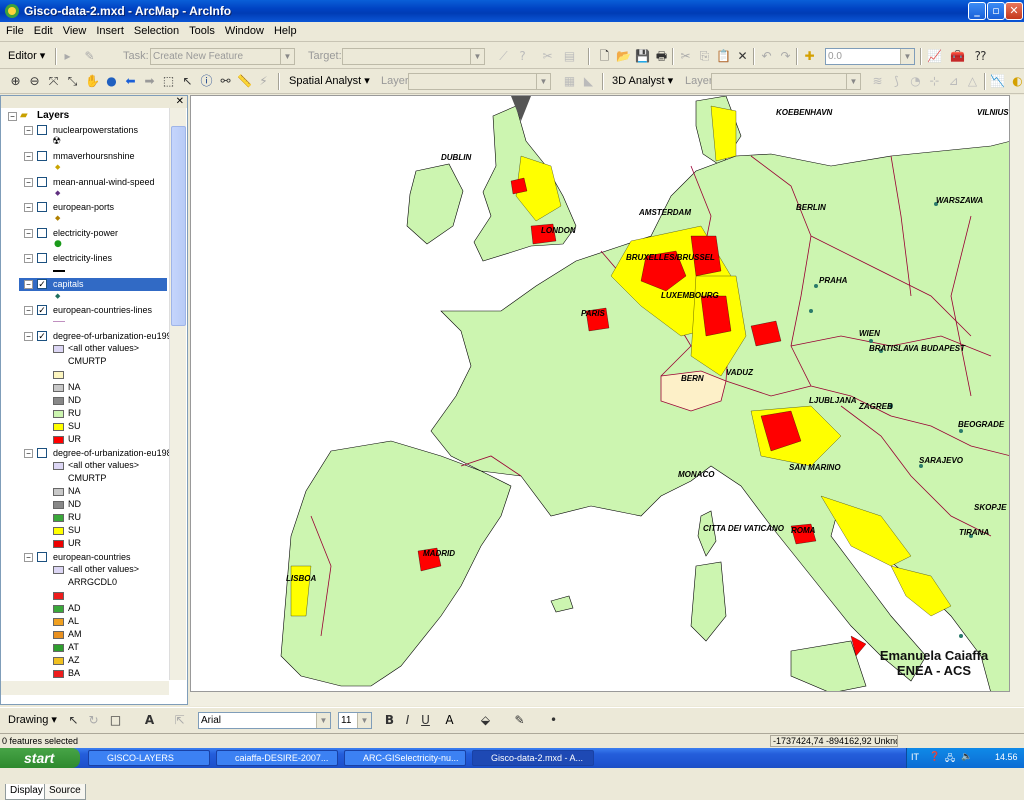 This screenshot has height=800, width=1024. Describe the element at coordinates (1017, 393) in the screenshot. I see `map-vertical-scrollbar` at that location.